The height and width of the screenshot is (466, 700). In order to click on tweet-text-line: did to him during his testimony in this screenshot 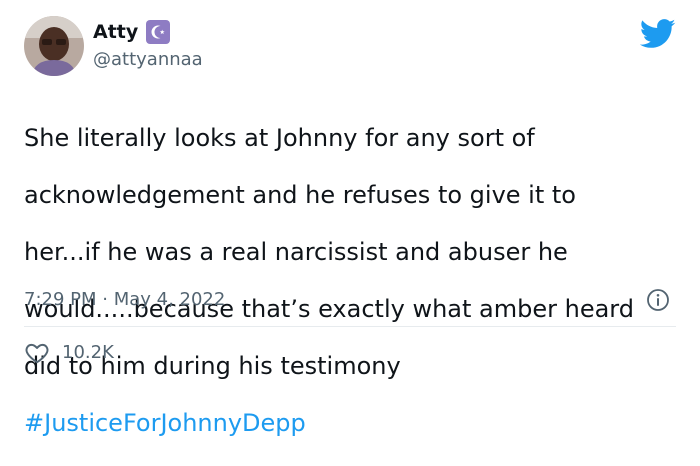, I will do `click(212, 365)`.